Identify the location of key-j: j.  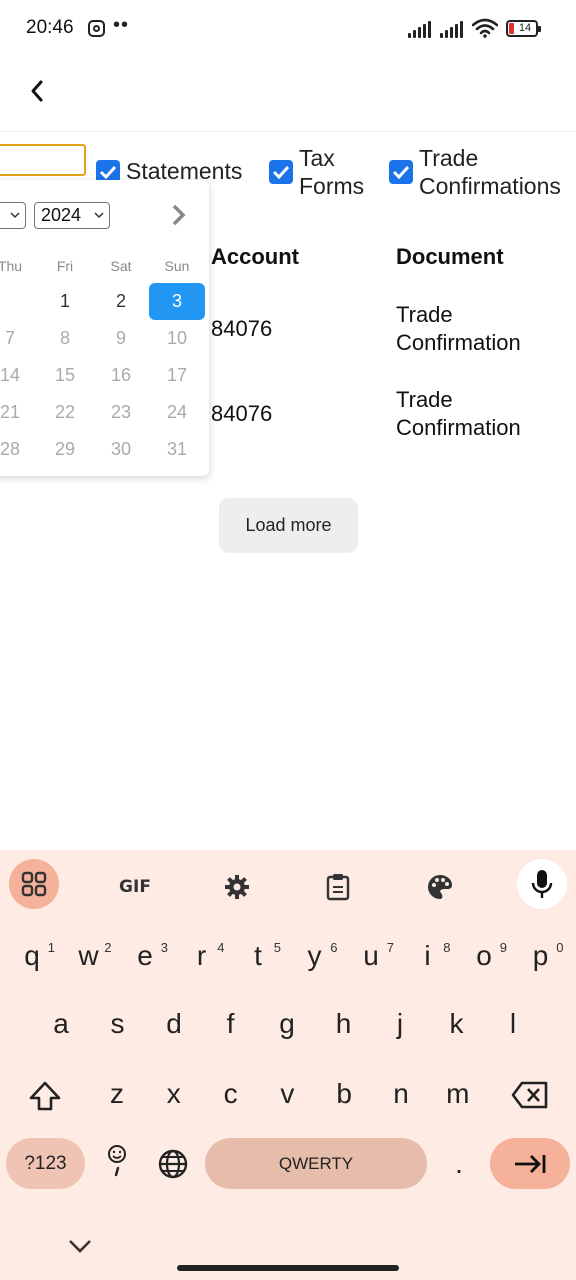
(400, 1023).